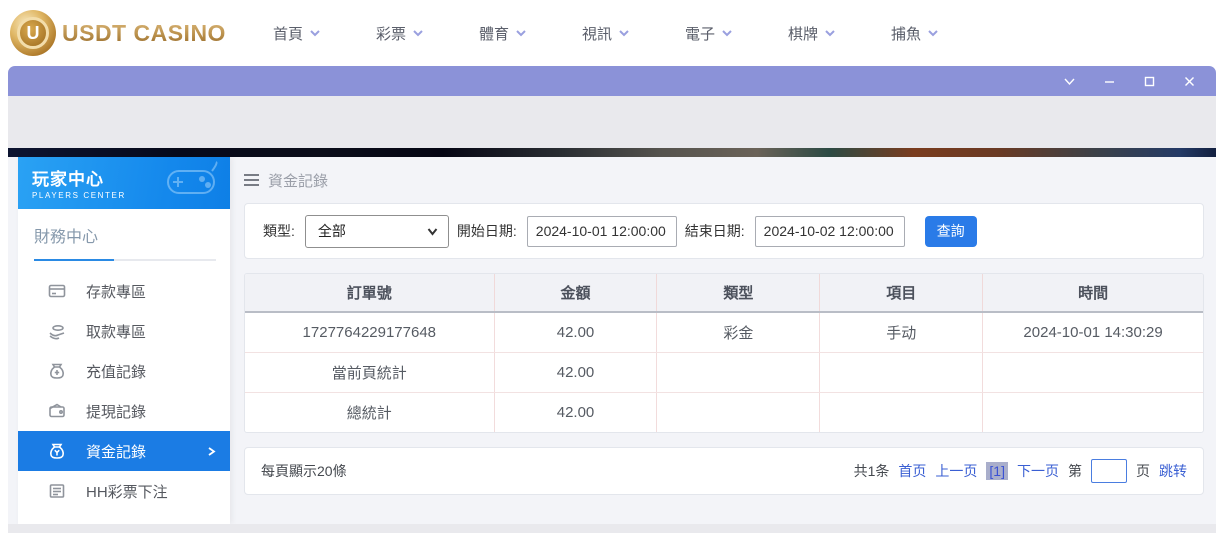  Describe the element at coordinates (57, 291) in the screenshot. I see `deposit-card-icon` at that location.